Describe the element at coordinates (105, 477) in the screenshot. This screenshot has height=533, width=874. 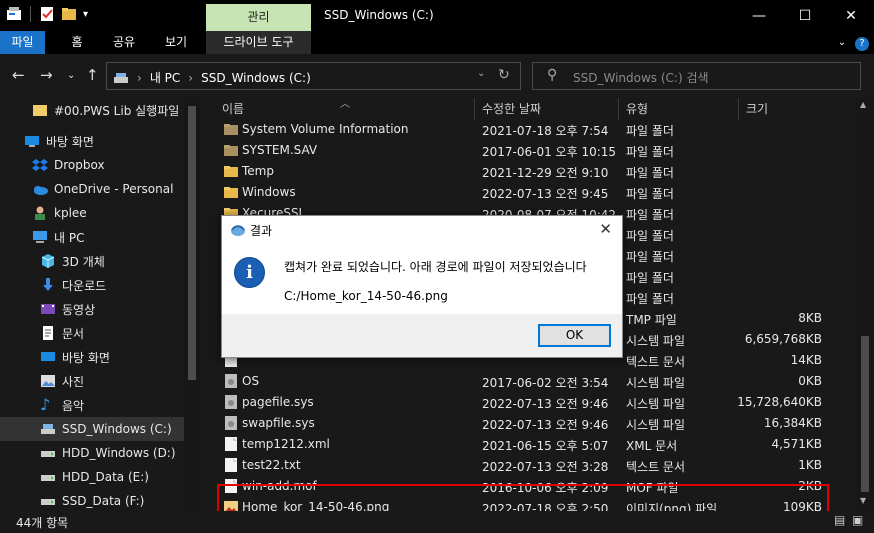
I see `nav-item-label: HDD_Data (E:)` at that location.